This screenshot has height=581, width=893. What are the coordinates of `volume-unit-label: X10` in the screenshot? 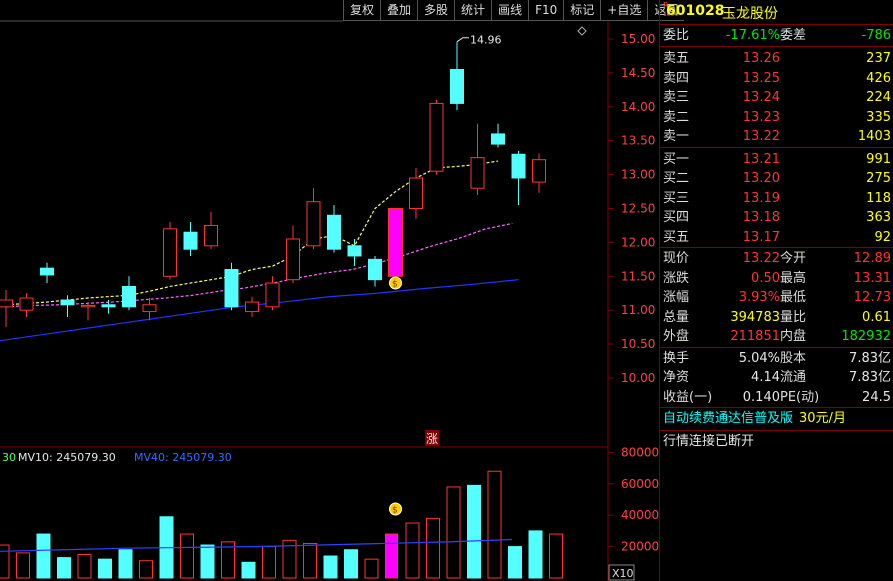 It's located at (623, 573).